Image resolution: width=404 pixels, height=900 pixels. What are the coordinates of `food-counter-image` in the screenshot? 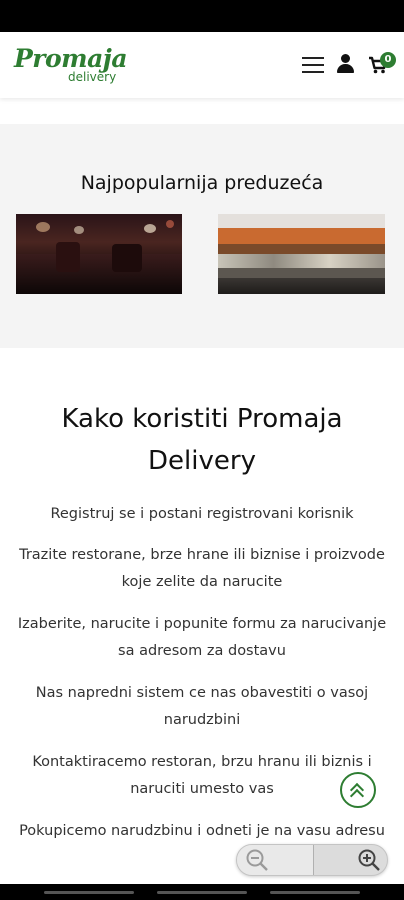 It's located at (301, 254).